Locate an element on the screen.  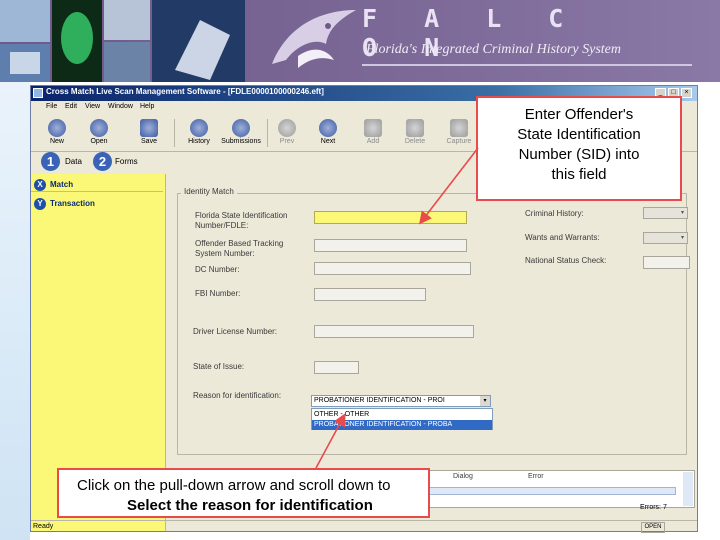
reason-callout-line: Select the reason for identification is located at coordinates (250, 505).